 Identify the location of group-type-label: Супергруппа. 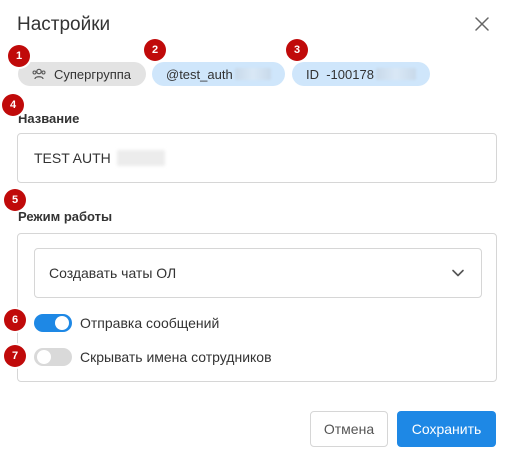
(93, 74).